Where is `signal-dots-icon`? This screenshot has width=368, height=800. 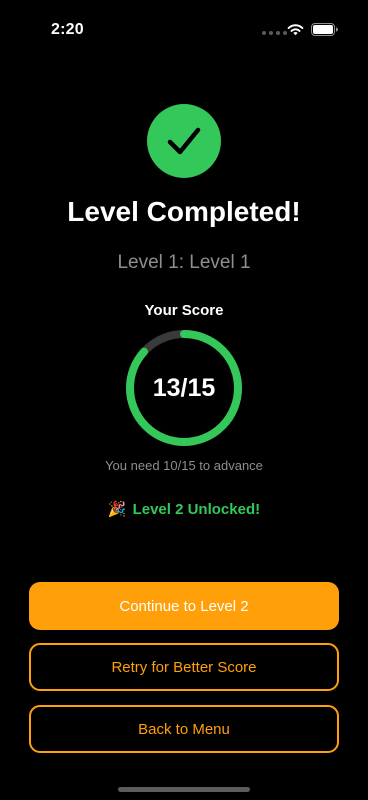
signal-dots-icon is located at coordinates (274, 33).